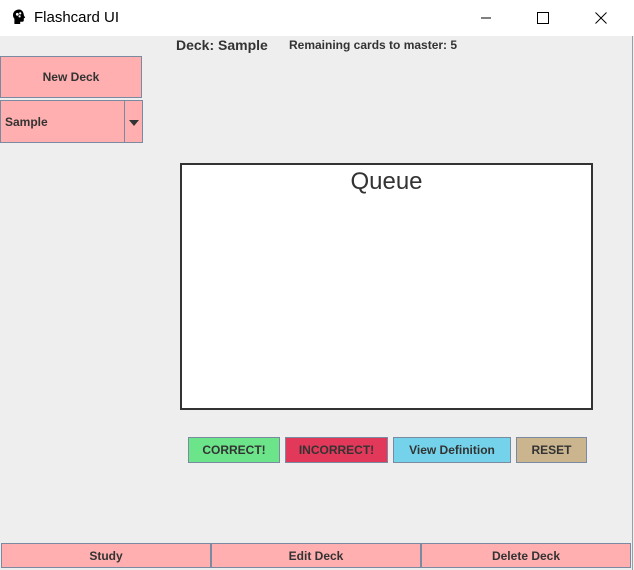 The height and width of the screenshot is (570, 634). What do you see at coordinates (77, 17) in the screenshot?
I see `window-title: Flashcard UI` at bounding box center [77, 17].